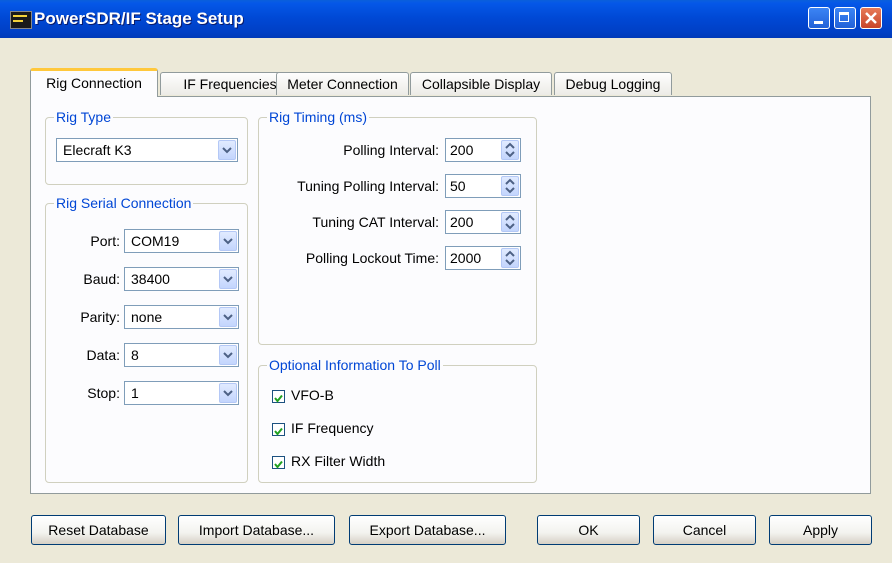 This screenshot has height=563, width=892. What do you see at coordinates (181, 317) in the screenshot?
I see `parity-select: none` at bounding box center [181, 317].